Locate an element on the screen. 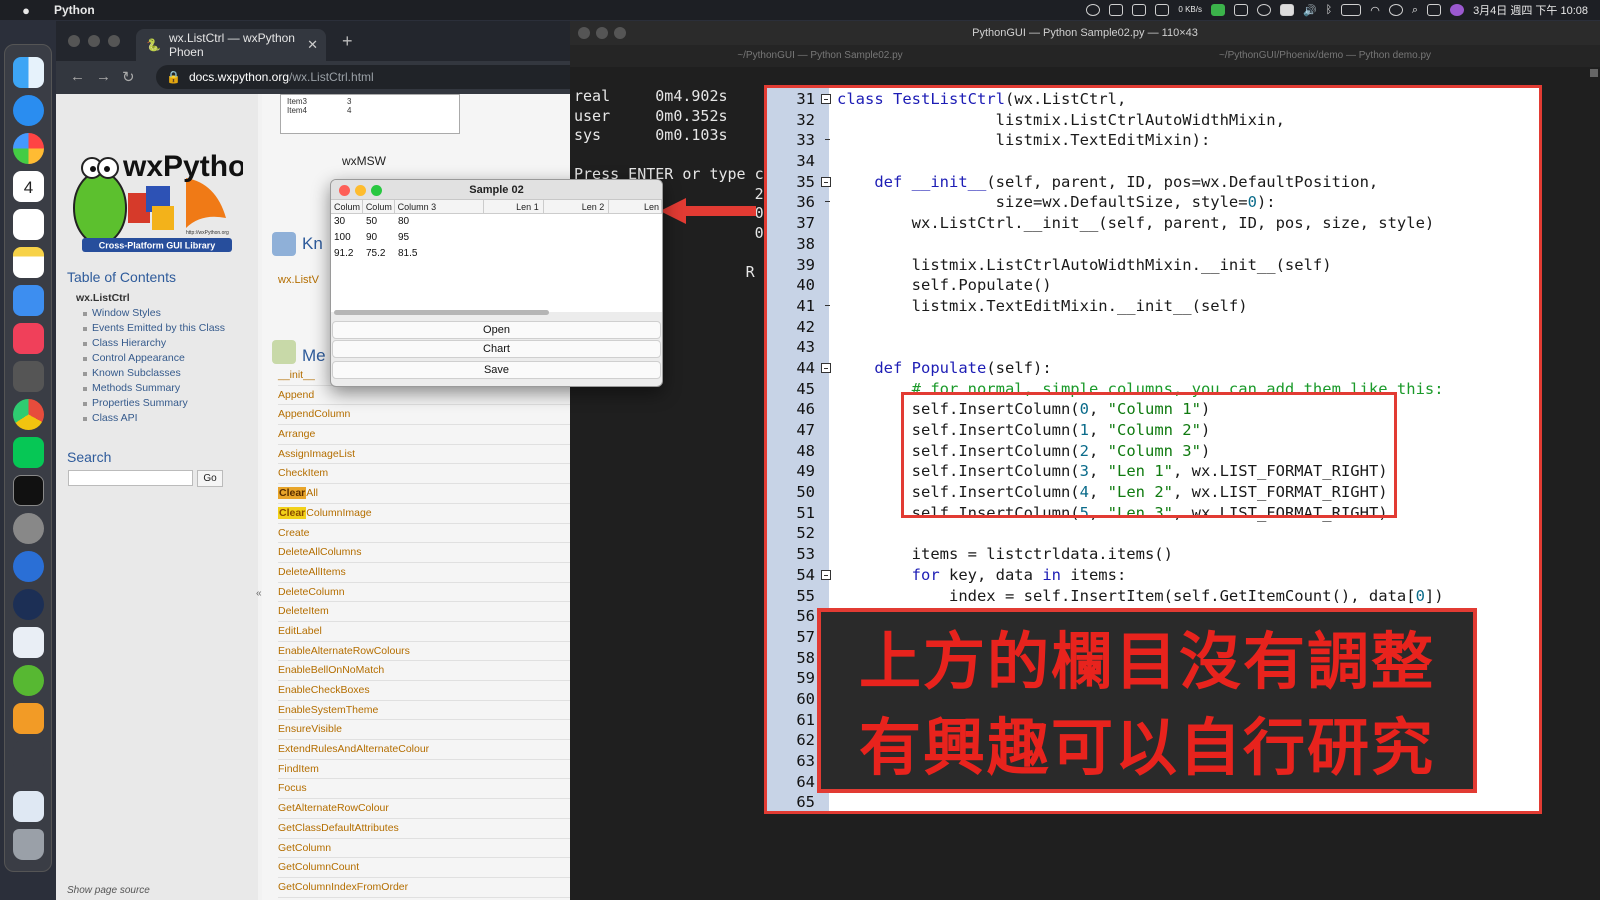 The height and width of the screenshot is (900, 1600). terminal-minimize-dot is located at coordinates (602, 33).